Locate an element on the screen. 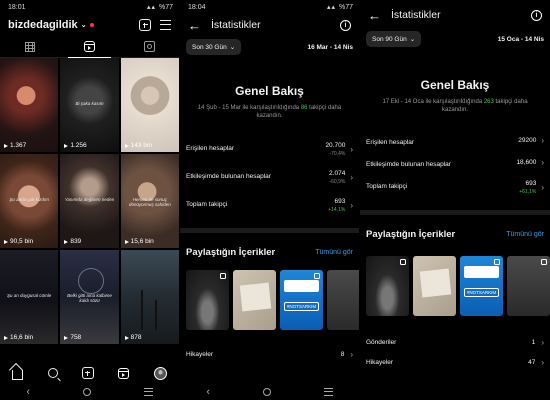  chevron-down-icon: ⌄ is located at coordinates (232, 47).